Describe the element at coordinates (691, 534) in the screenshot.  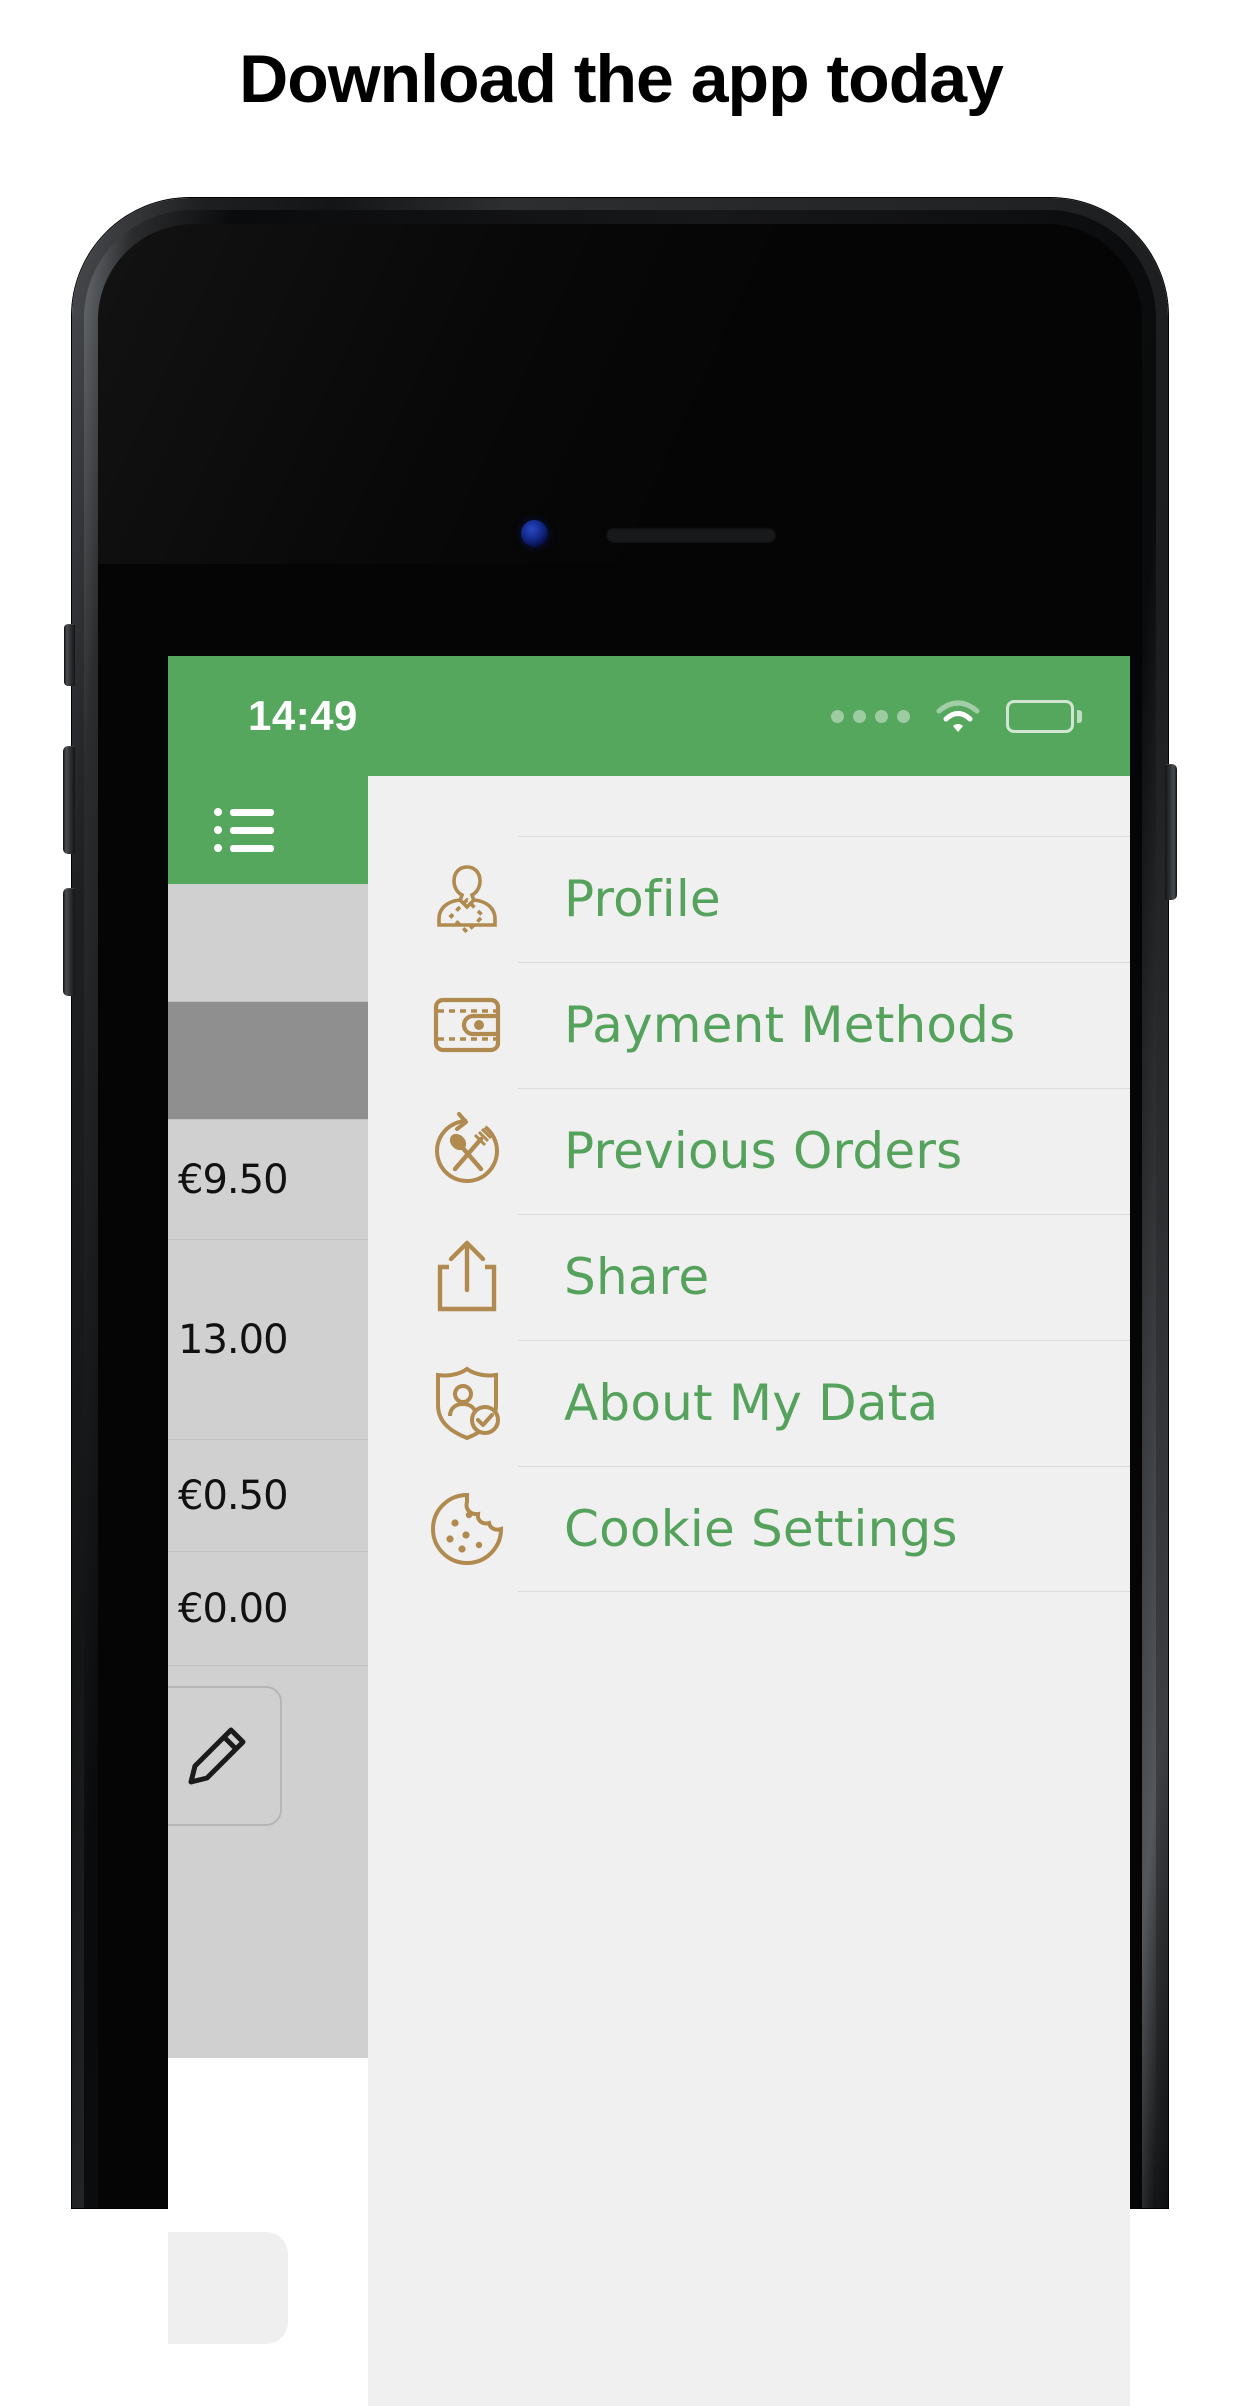
I see `earpiece-speaker` at that location.